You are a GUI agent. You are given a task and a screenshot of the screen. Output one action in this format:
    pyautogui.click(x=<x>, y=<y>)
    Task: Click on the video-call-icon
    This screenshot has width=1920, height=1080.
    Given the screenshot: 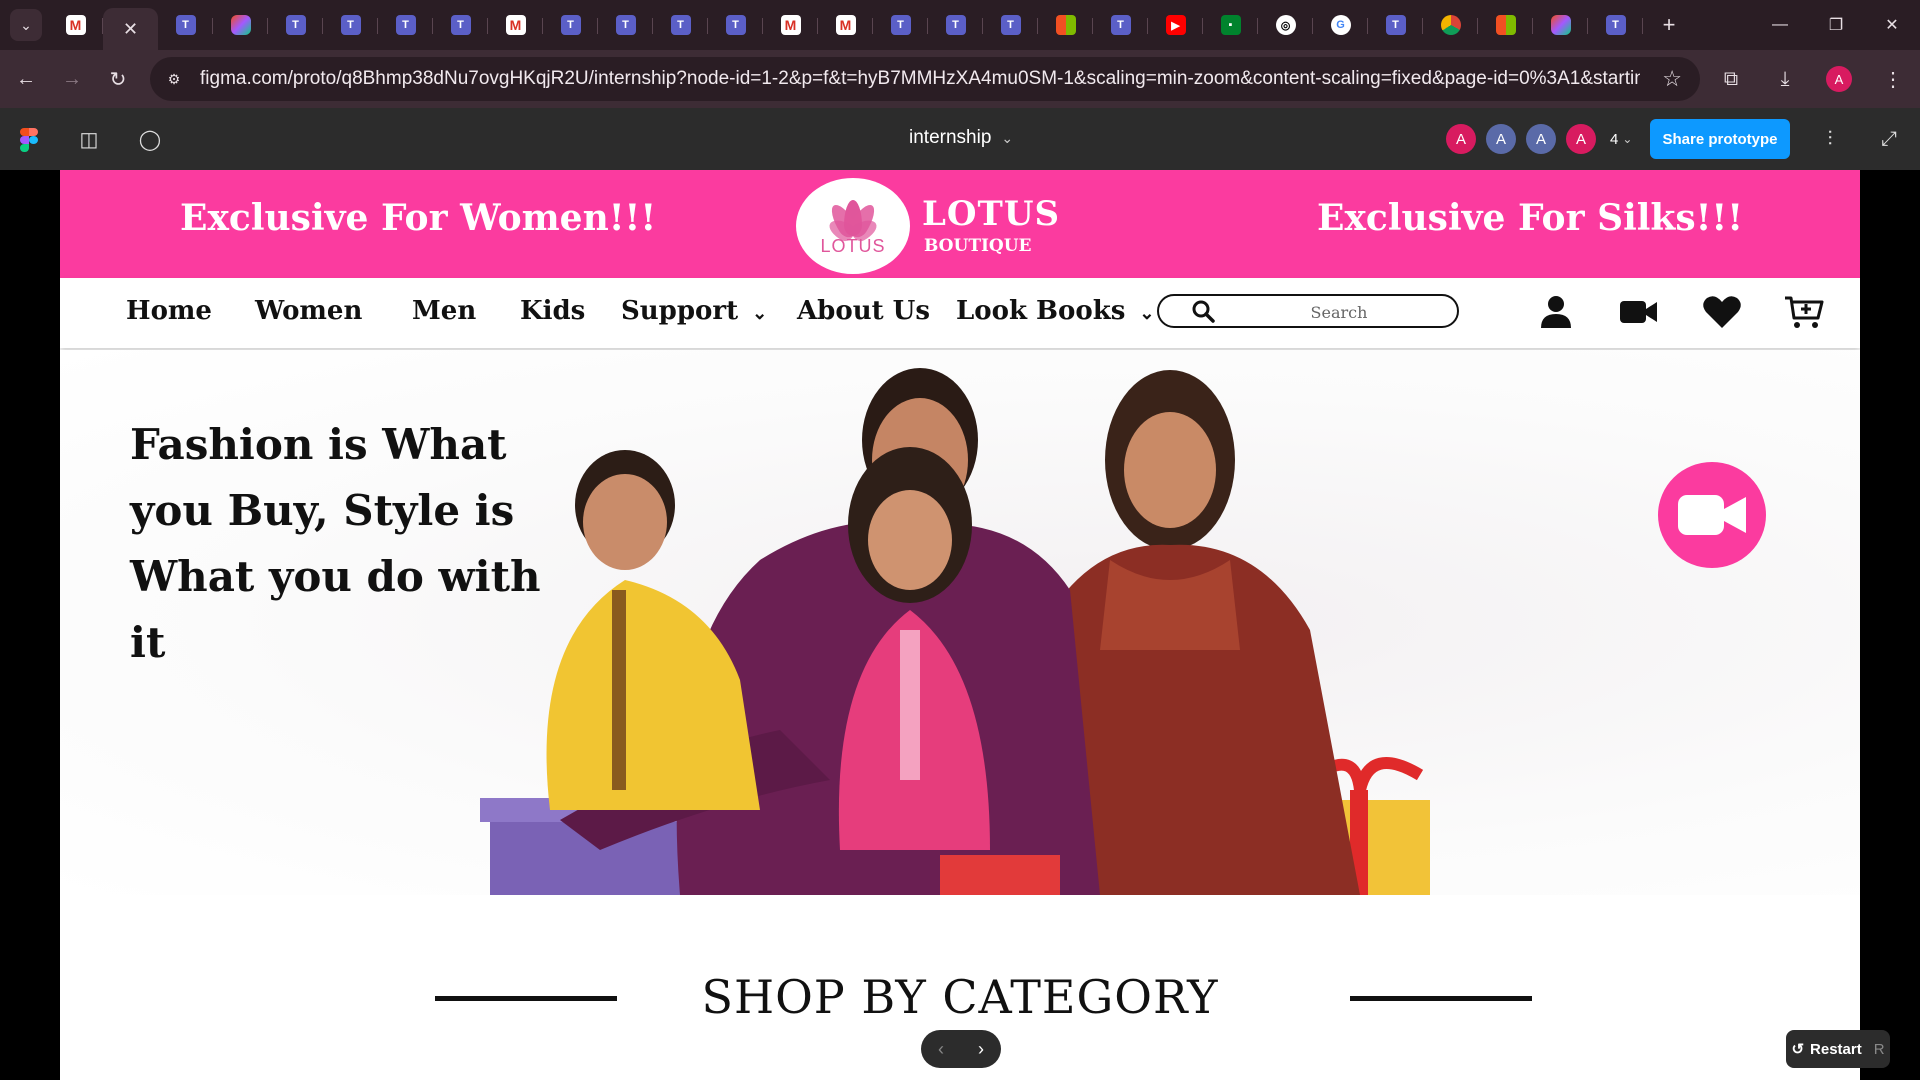 What is the action you would take?
    pyautogui.click(x=1638, y=312)
    